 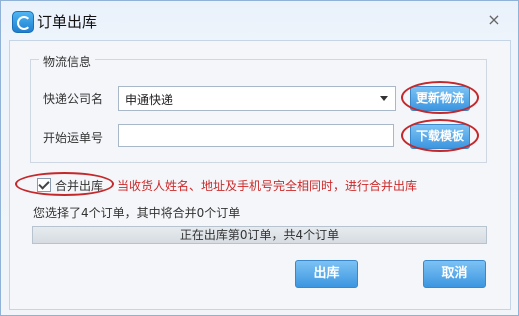 I want to click on courier-label: 快递公司名, so click(x=73, y=99).